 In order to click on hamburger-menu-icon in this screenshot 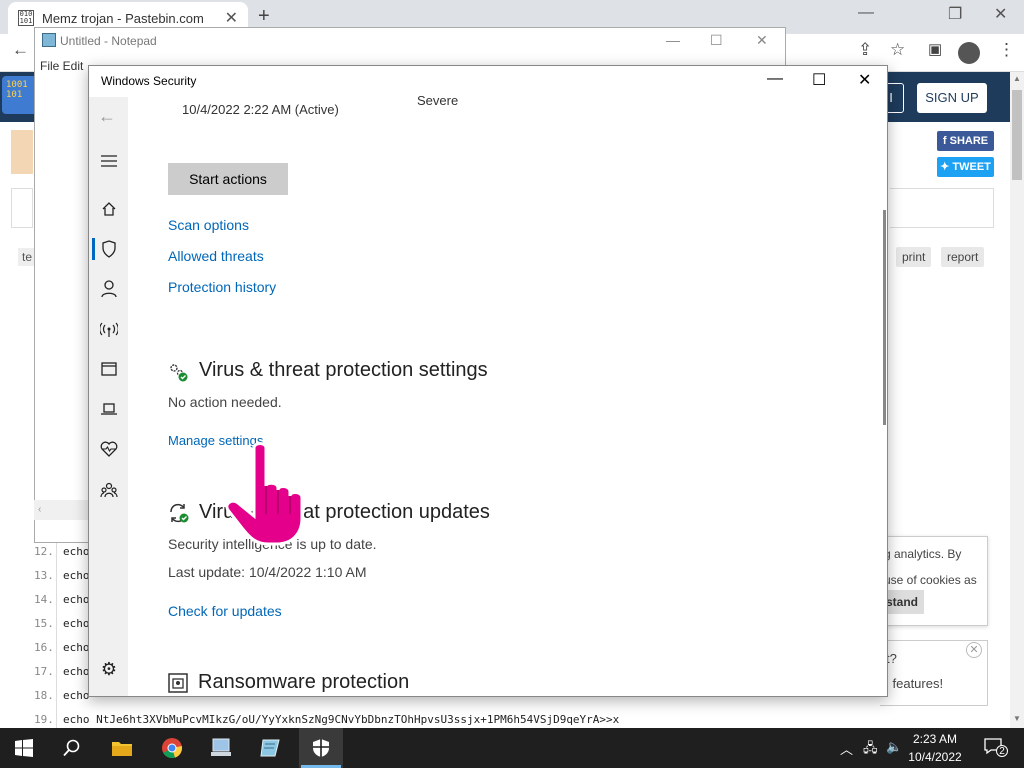, I will do `click(109, 161)`.